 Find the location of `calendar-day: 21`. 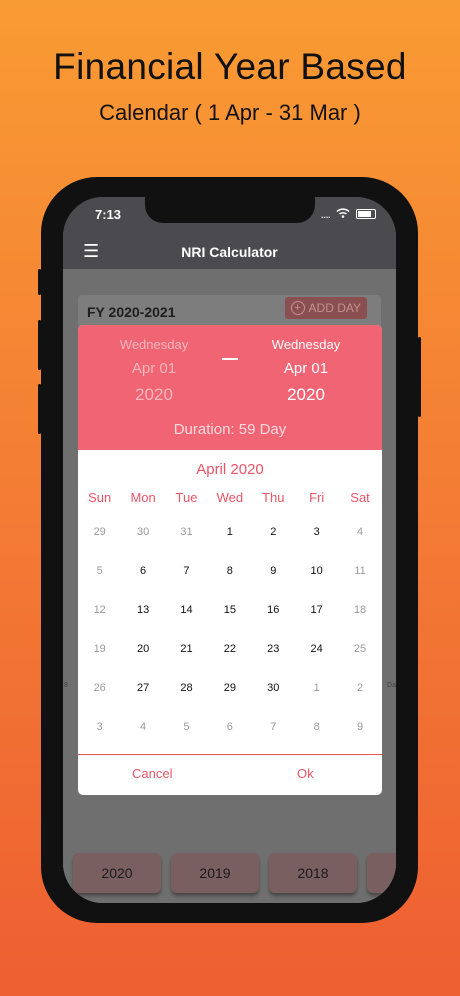

calendar-day: 21 is located at coordinates (186, 661).